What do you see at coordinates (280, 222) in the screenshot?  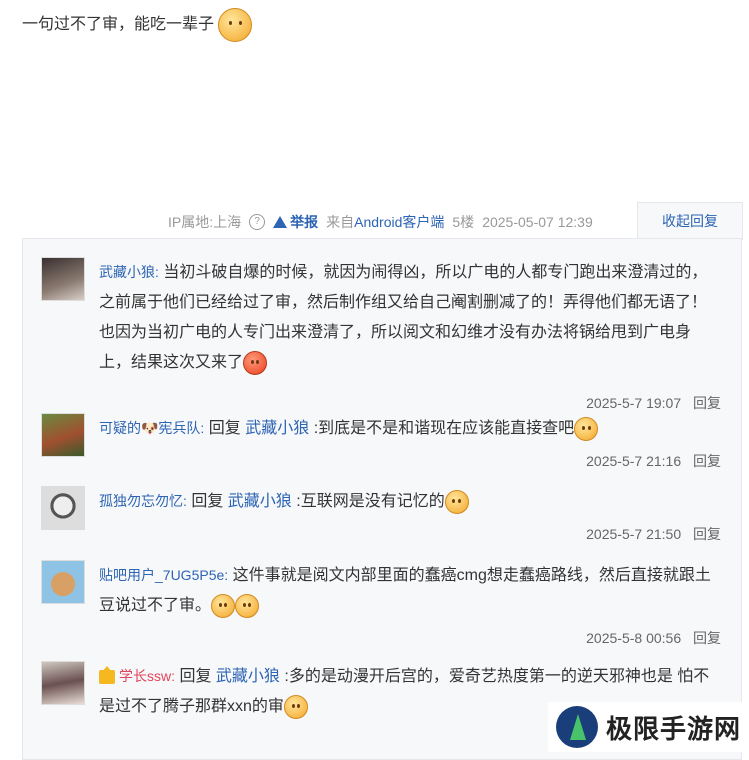 I see `warning-icon` at bounding box center [280, 222].